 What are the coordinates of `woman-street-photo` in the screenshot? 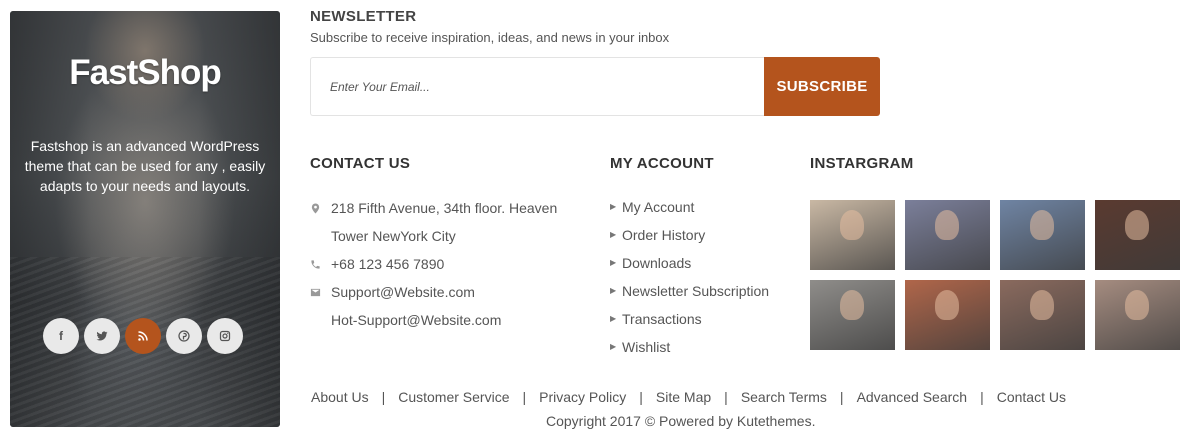 It's located at (947, 235).